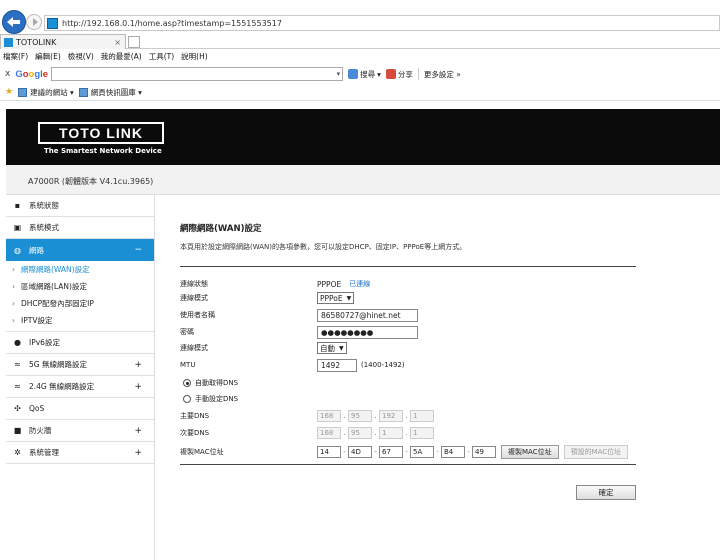 The image size is (720, 560). What do you see at coordinates (360, 416) in the screenshot?
I see `primary-dns-octet: 95` at bounding box center [360, 416].